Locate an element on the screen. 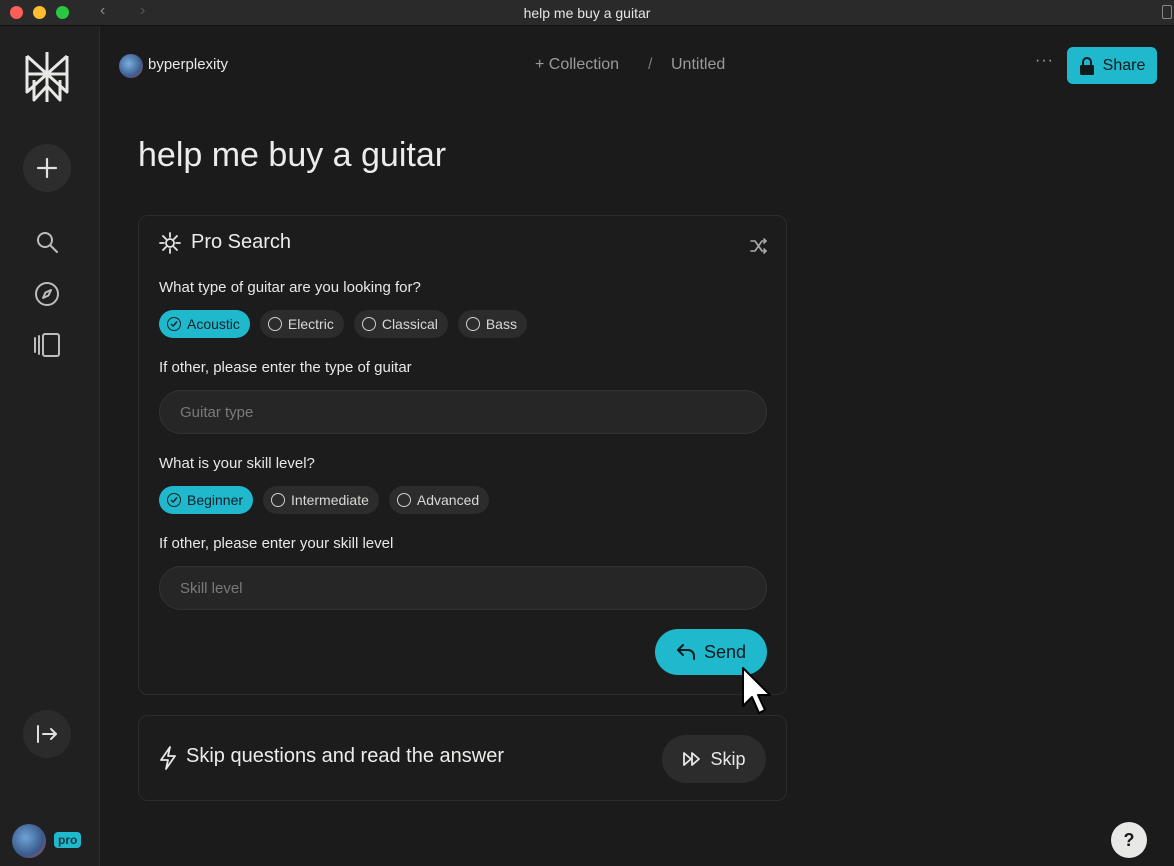  skill-level-question: What is your skill level? is located at coordinates (237, 463).